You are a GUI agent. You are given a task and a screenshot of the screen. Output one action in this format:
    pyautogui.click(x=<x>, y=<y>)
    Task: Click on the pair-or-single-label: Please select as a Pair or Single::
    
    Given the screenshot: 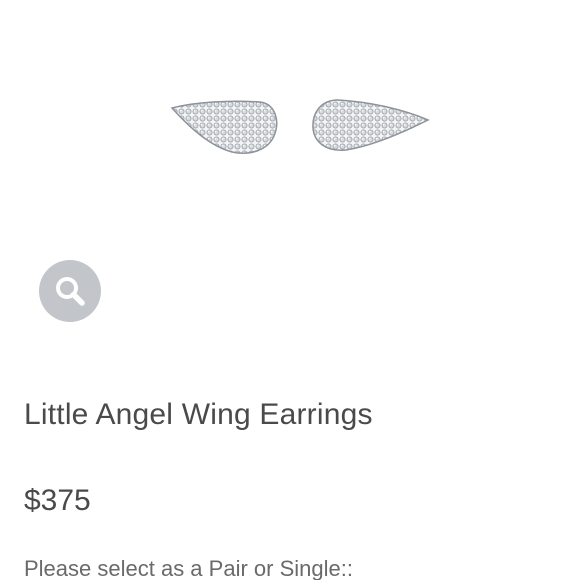 What is the action you would take?
    pyautogui.click(x=188, y=568)
    